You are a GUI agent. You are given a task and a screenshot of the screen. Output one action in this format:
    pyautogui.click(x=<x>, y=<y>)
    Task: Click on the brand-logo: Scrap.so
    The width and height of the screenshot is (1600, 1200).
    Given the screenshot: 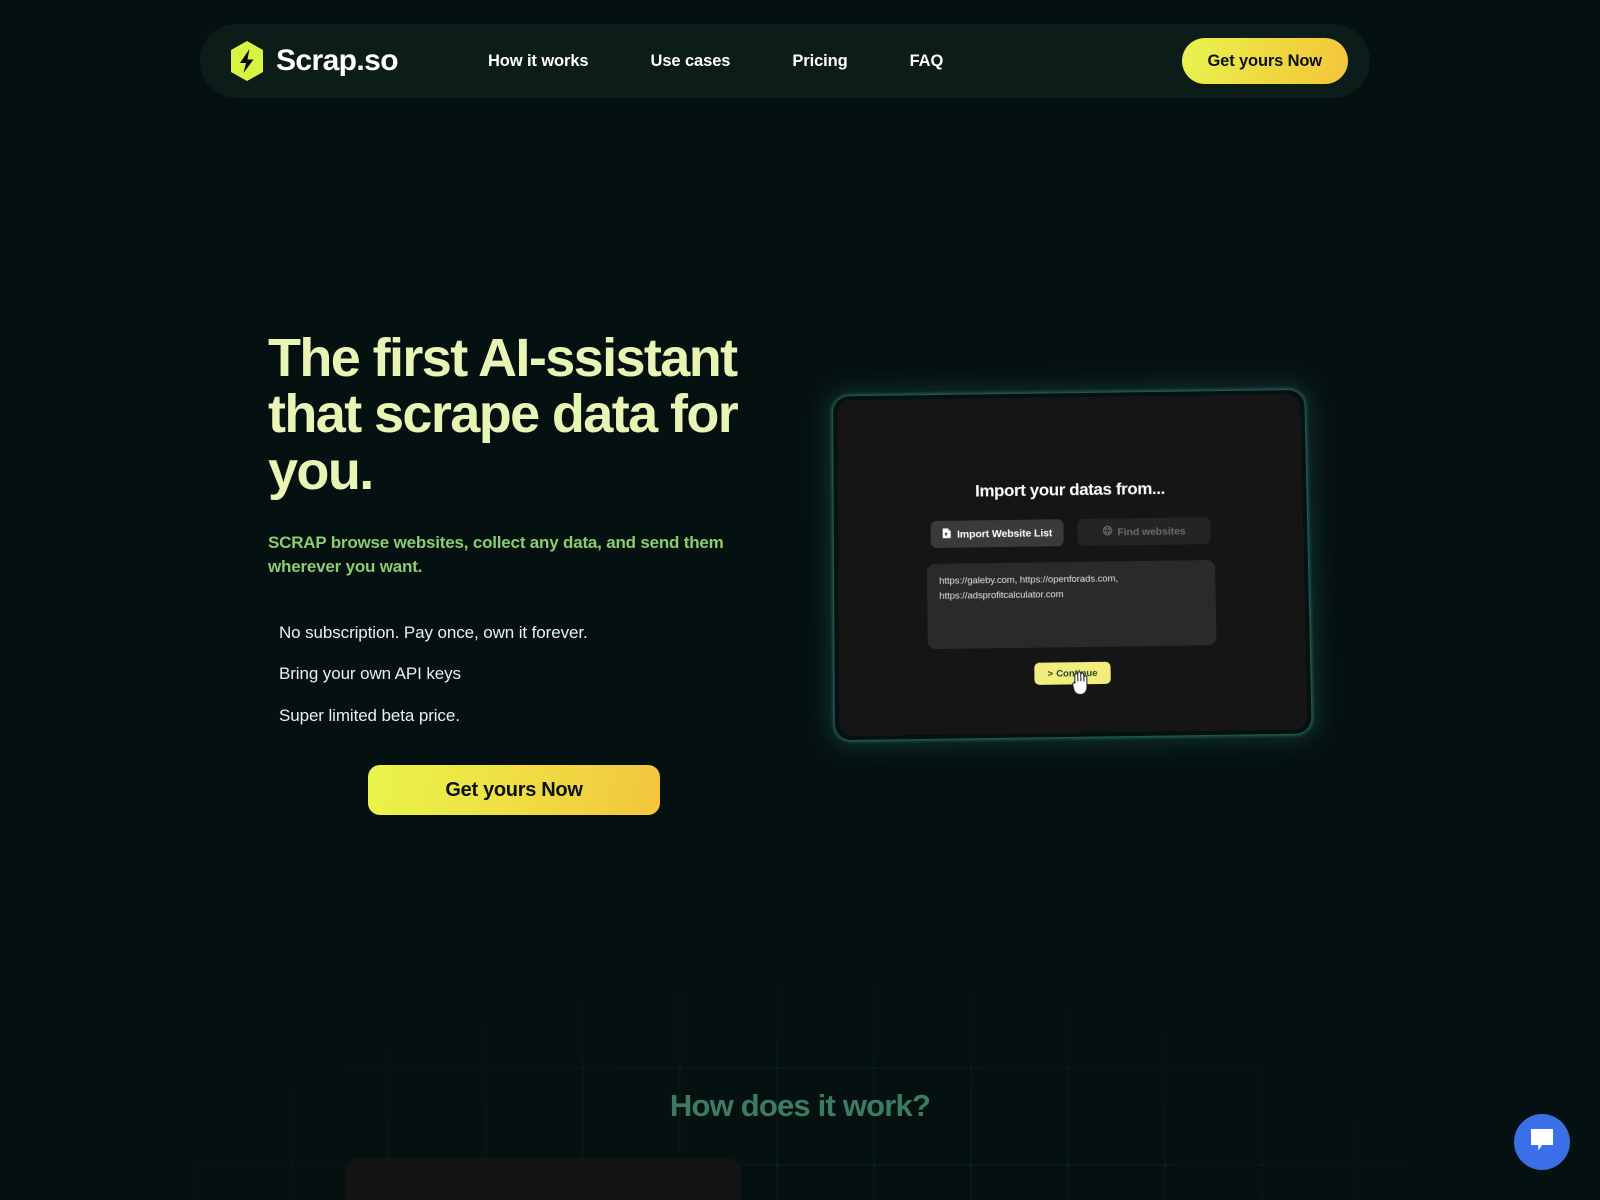 What is the action you would take?
    pyautogui.click(x=313, y=61)
    